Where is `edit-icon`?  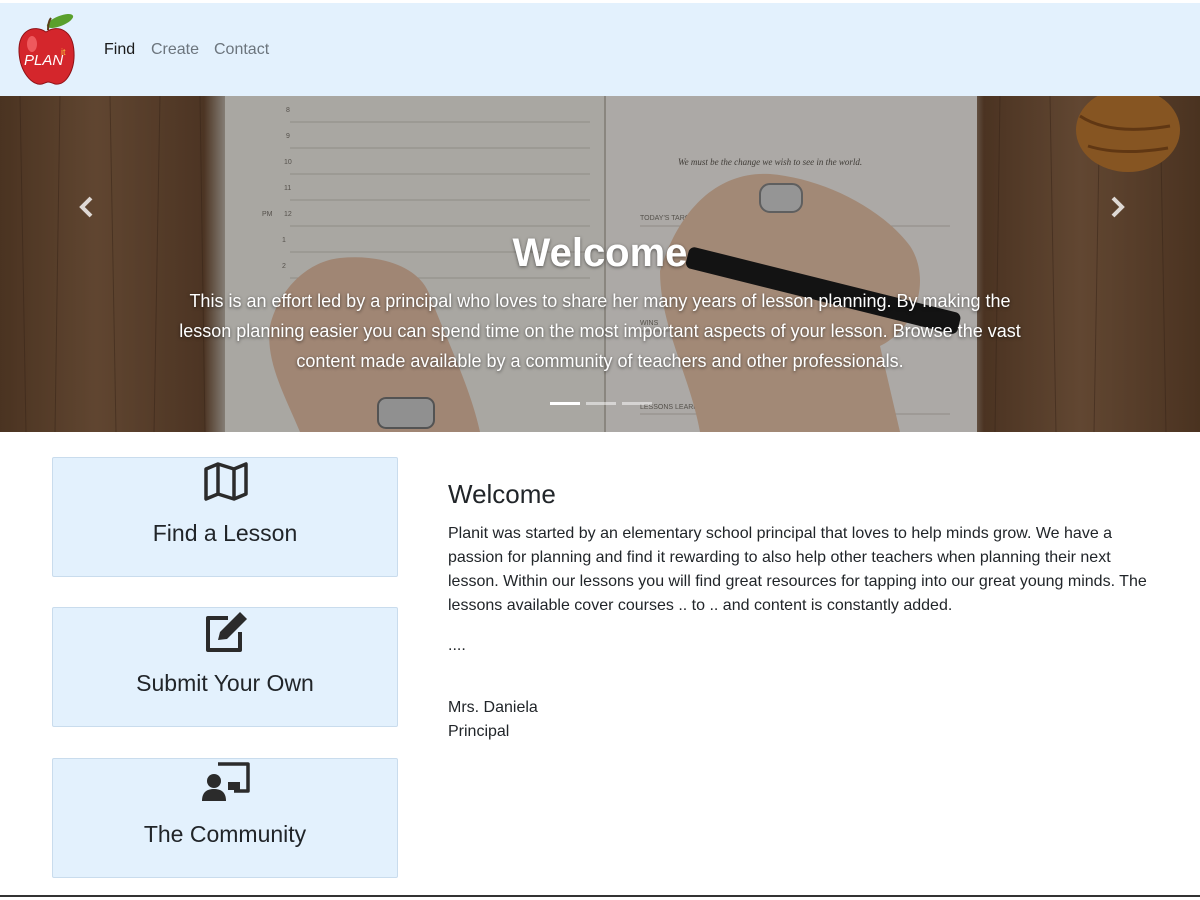 edit-icon is located at coordinates (226, 632).